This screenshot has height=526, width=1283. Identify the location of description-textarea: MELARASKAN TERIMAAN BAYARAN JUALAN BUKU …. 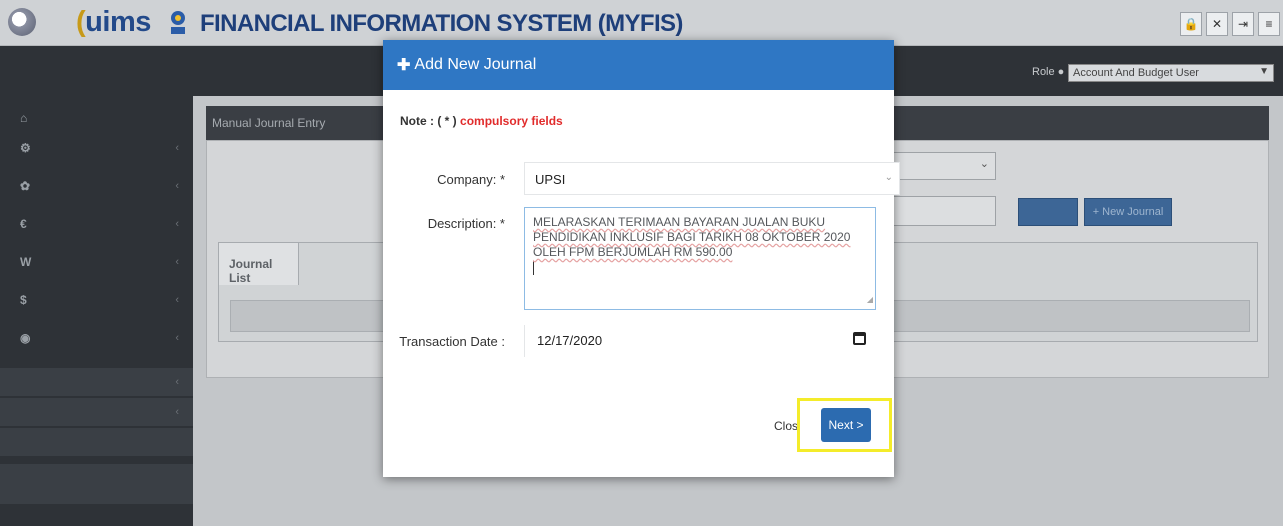
(700, 258).